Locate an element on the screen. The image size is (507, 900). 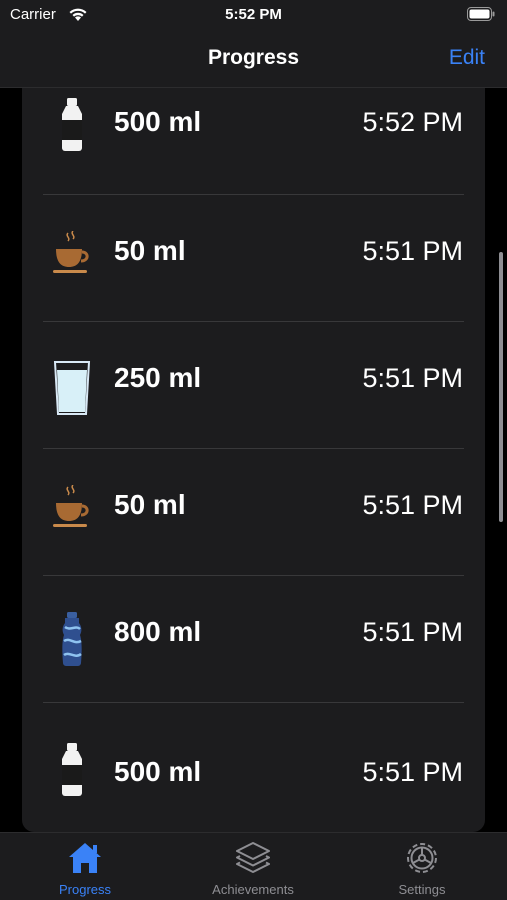
page-title: Progress is located at coordinates (253, 57).